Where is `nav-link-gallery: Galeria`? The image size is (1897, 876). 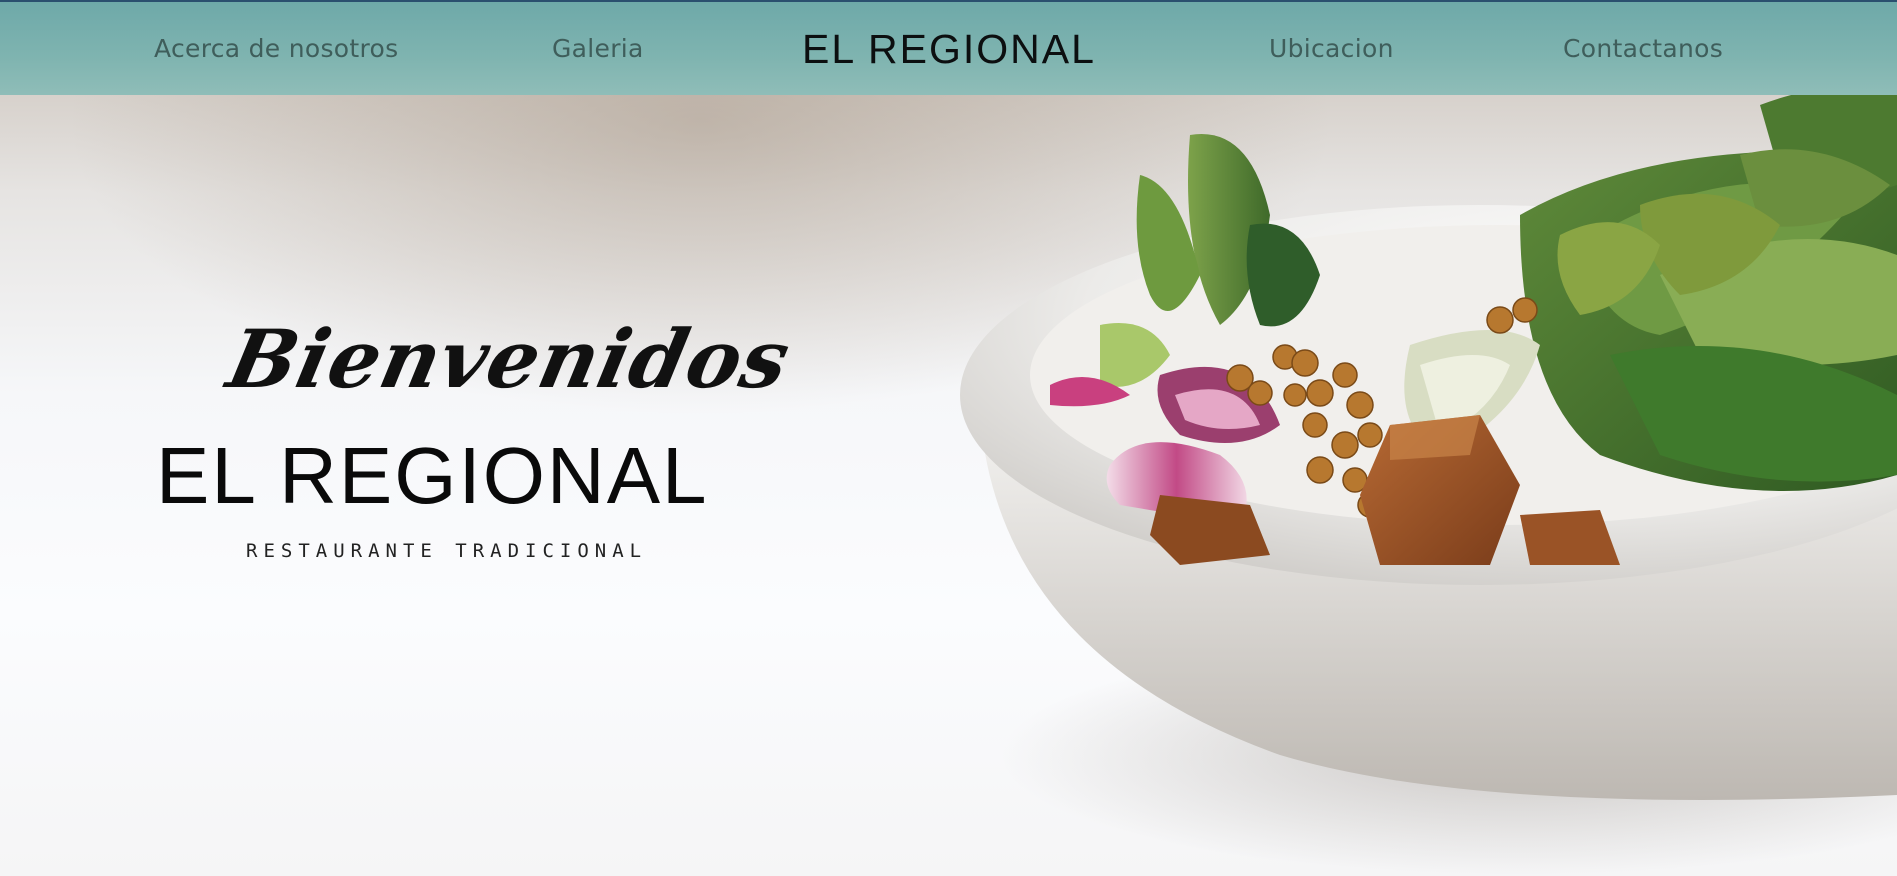
nav-link-gallery: Galeria is located at coordinates (598, 48).